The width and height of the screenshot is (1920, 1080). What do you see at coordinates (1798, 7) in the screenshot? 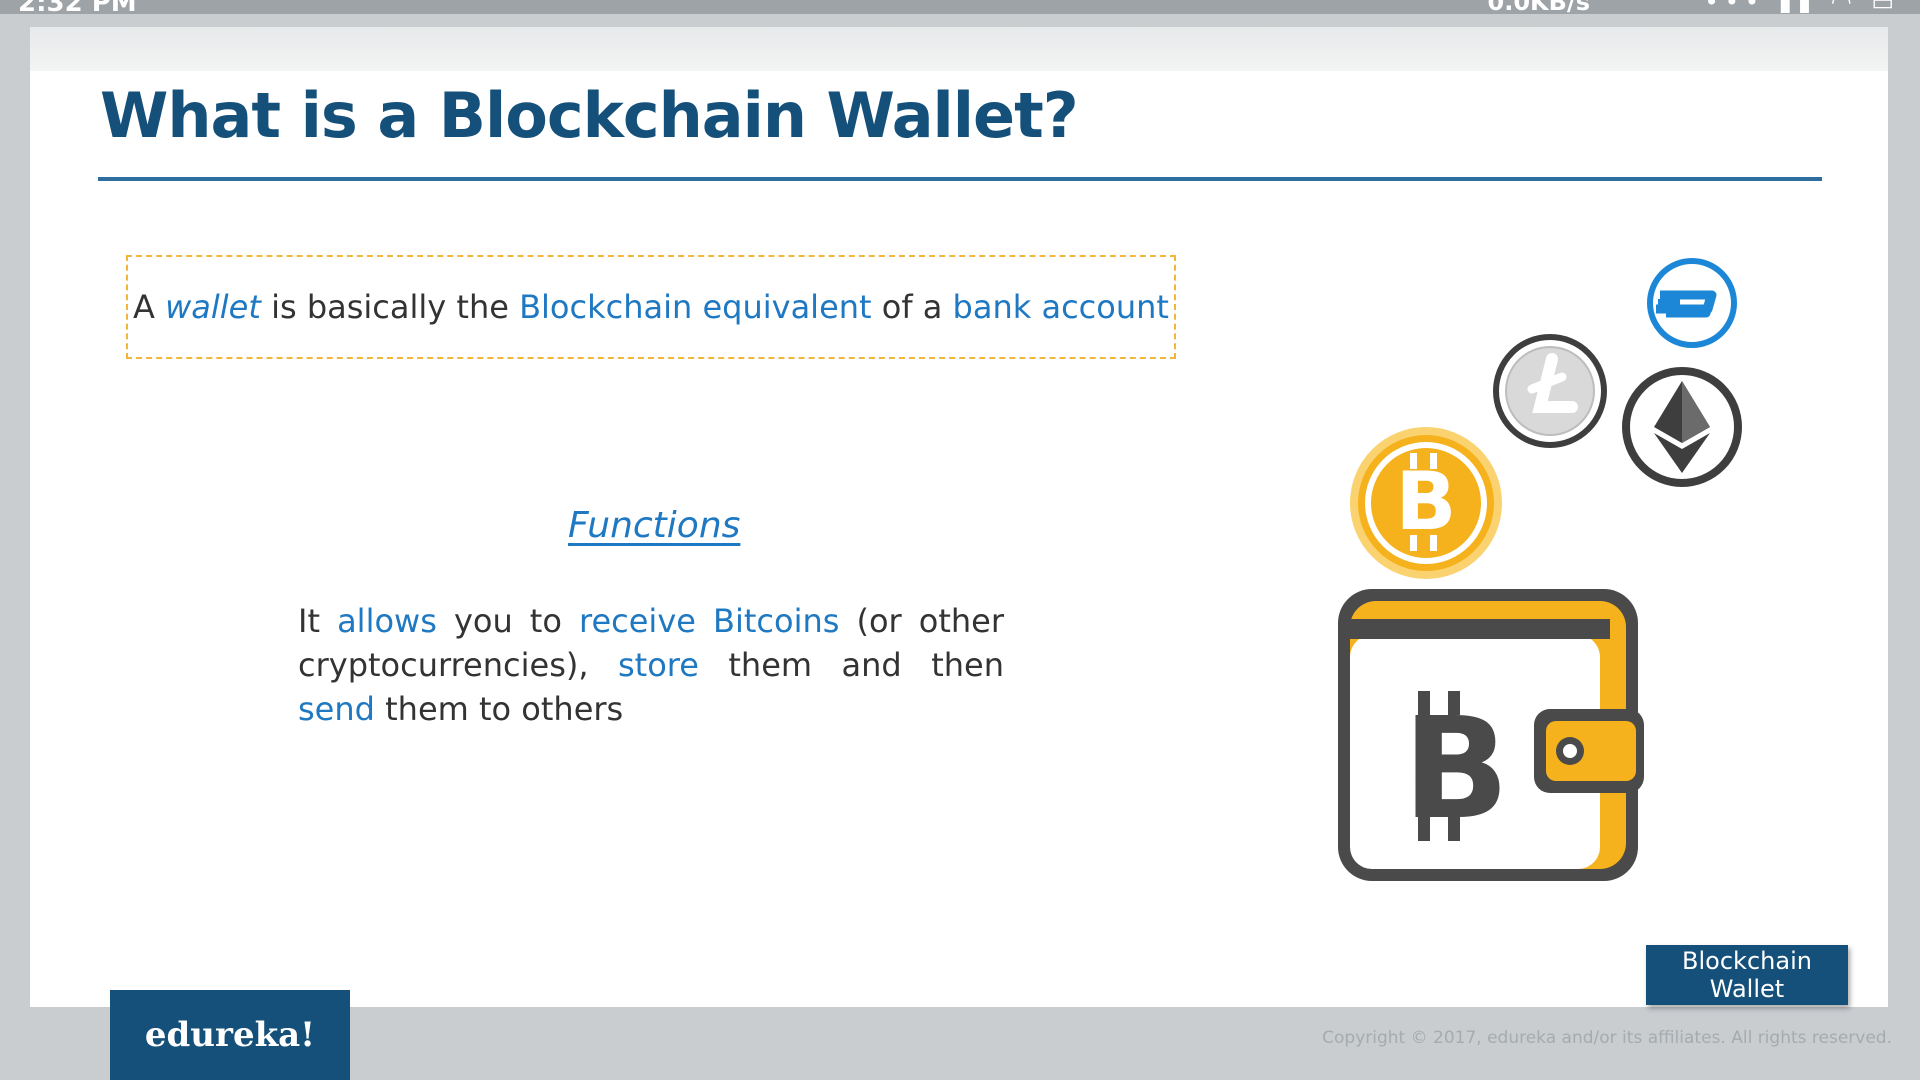
I see `signal-icon: ▮▮` at bounding box center [1798, 7].